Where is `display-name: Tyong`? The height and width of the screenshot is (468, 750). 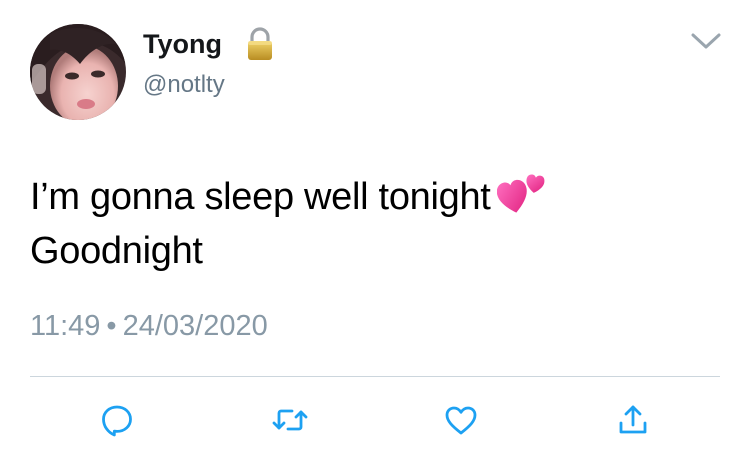
display-name: Tyong is located at coordinates (182, 44).